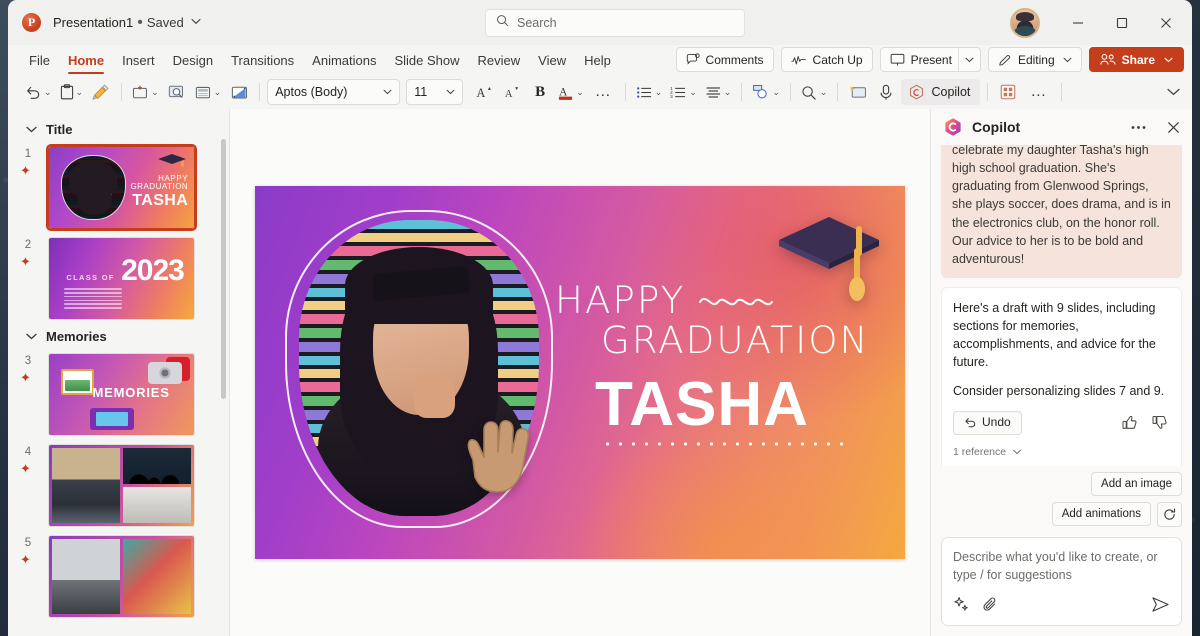 The width and height of the screenshot is (1200, 636). I want to click on tab-review: Review, so click(499, 60).